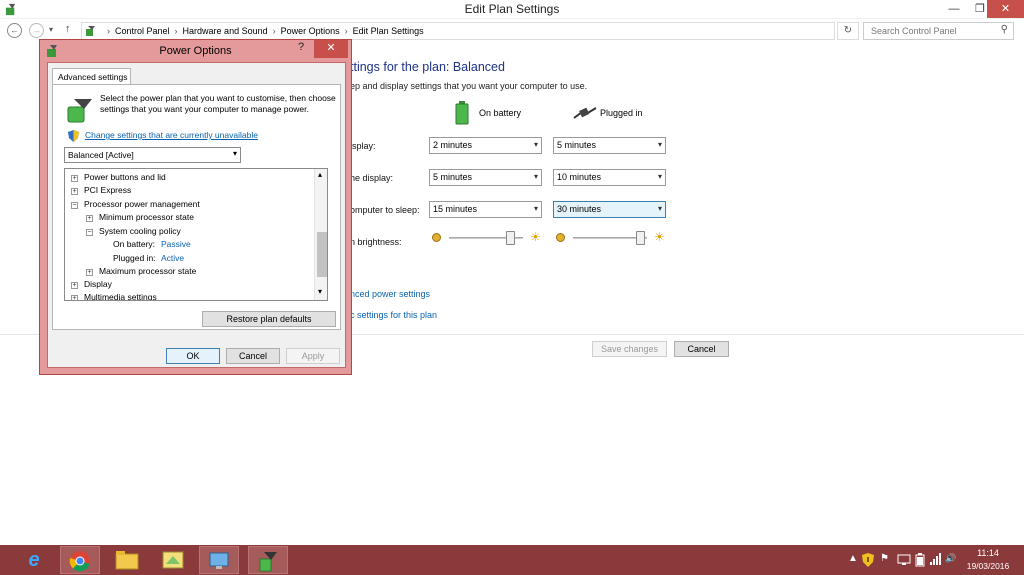 The height and width of the screenshot is (575, 1024). Describe the element at coordinates (14, 30) in the screenshot. I see `back-button: ←` at that location.